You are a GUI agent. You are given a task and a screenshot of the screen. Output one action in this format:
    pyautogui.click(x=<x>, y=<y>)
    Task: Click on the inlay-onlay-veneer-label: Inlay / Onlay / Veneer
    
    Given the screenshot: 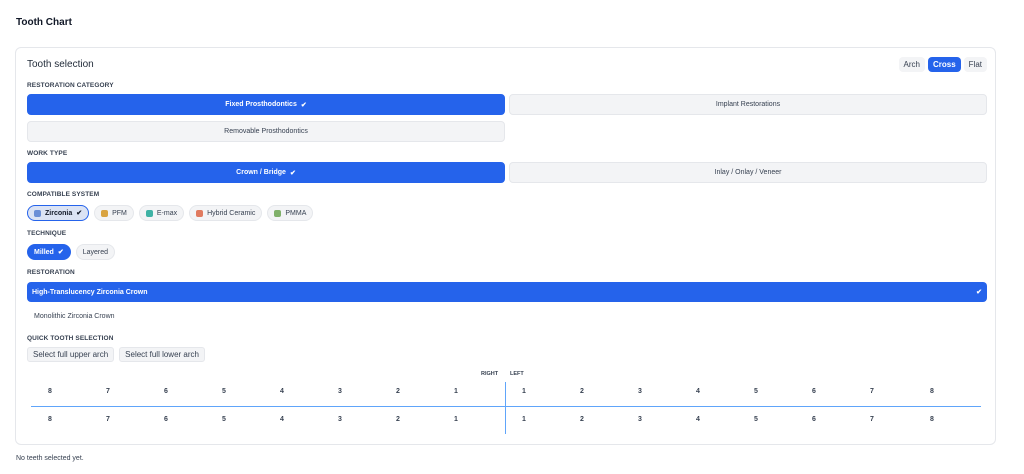 What is the action you would take?
    pyautogui.click(x=748, y=172)
    